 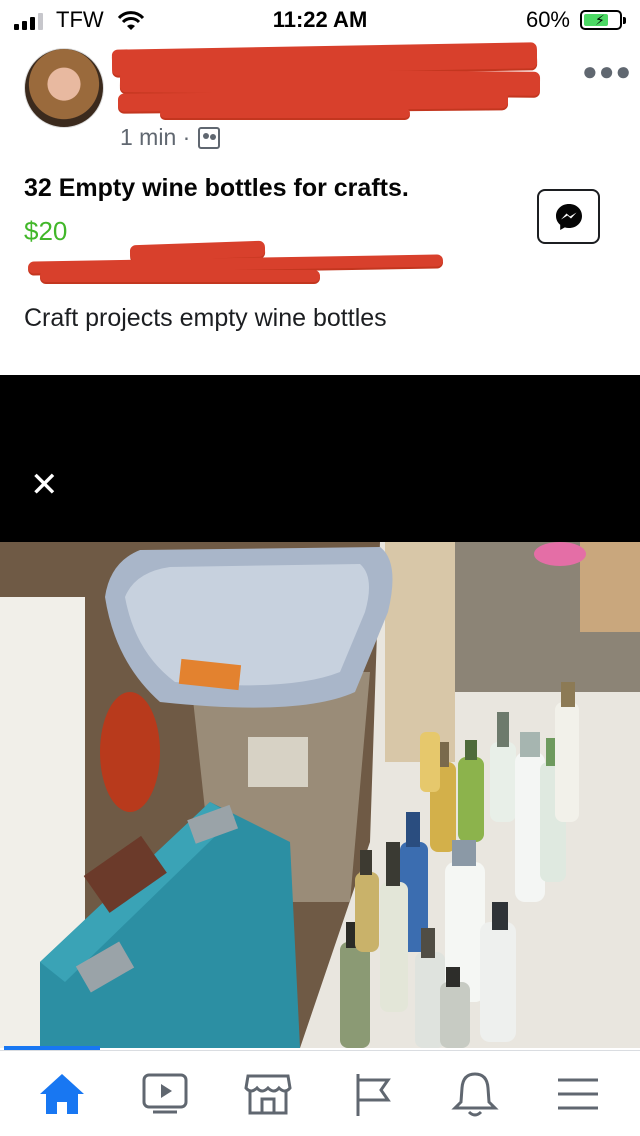 What do you see at coordinates (209, 137) in the screenshot?
I see `audience-icon` at bounding box center [209, 137].